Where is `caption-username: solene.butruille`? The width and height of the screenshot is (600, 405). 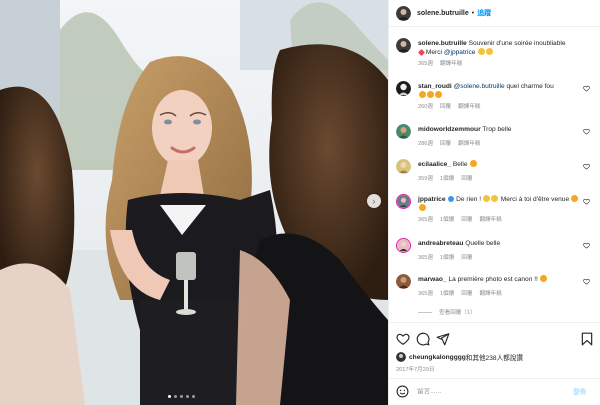 caption-username: solene.butruille is located at coordinates (442, 43).